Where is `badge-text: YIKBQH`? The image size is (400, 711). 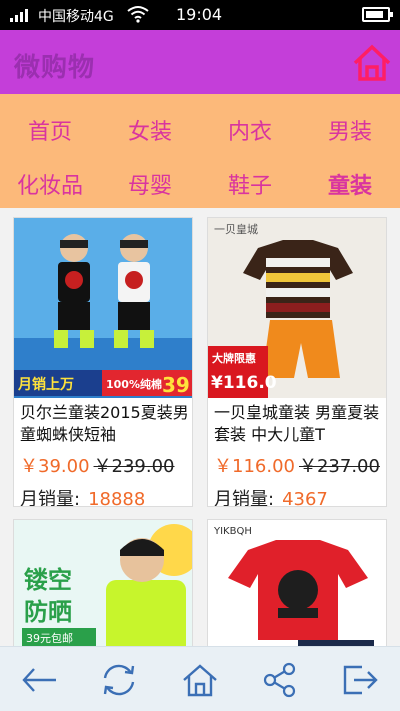 badge-text: YIKBQH is located at coordinates (232, 531).